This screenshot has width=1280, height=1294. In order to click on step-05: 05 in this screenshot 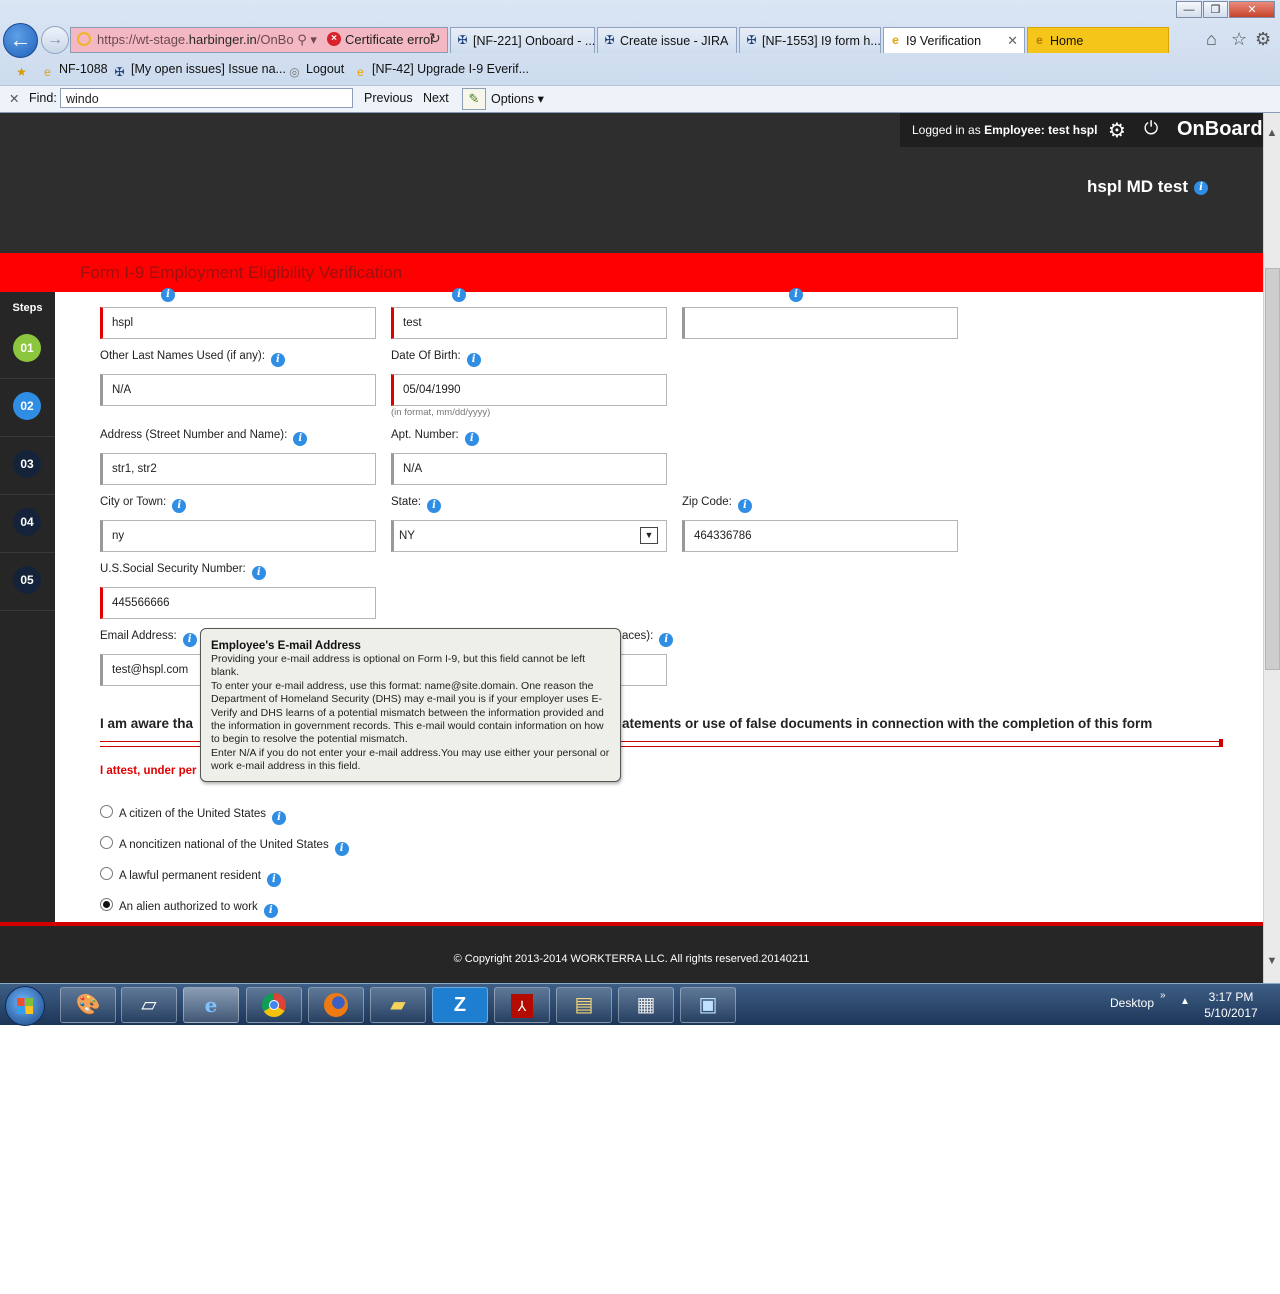, I will do `click(27, 581)`.